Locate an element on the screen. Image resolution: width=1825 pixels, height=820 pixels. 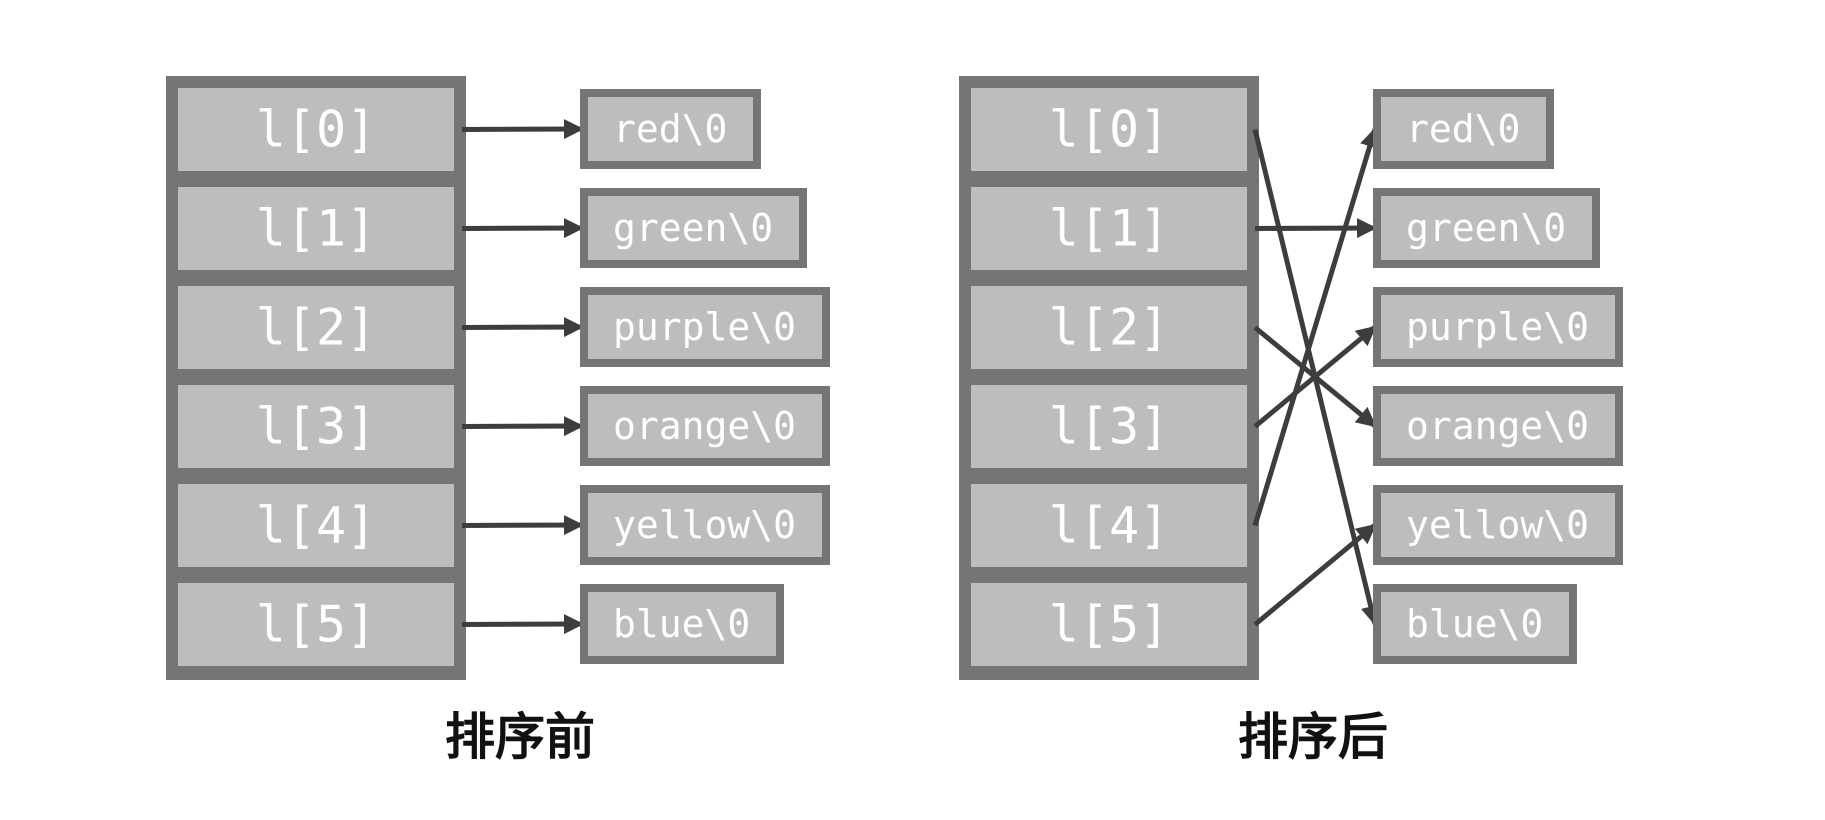
panel-caption: 排序后 is located at coordinates (1313, 736).